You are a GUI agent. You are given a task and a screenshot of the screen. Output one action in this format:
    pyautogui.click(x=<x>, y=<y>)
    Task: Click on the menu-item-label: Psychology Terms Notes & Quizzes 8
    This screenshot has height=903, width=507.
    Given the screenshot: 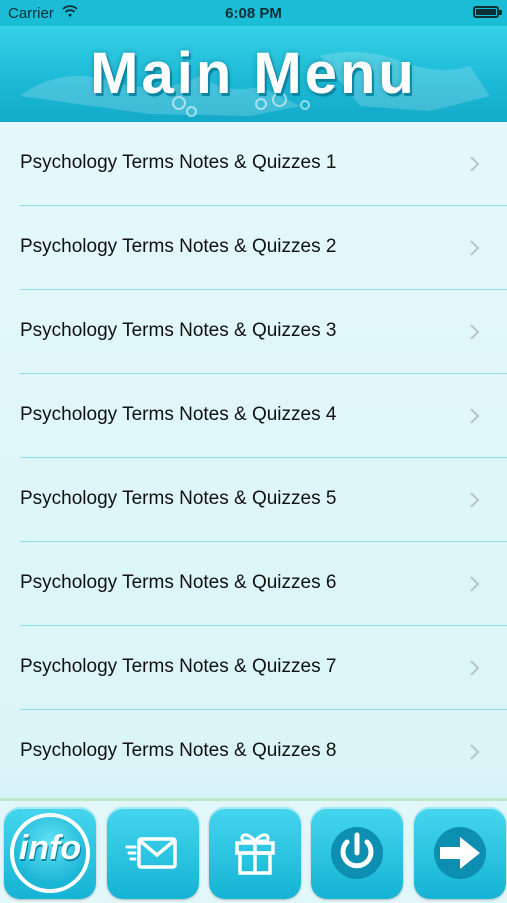 What is the action you would take?
    pyautogui.click(x=178, y=750)
    